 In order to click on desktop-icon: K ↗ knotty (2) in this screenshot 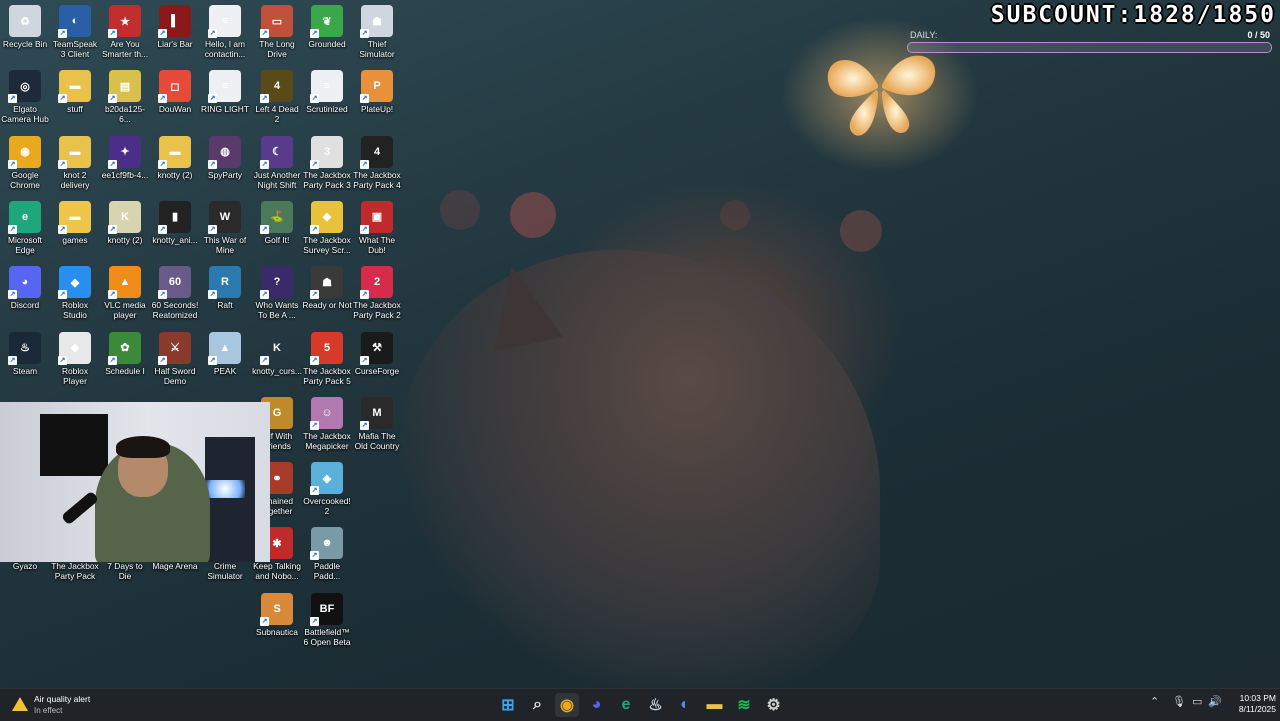, I will do `click(125, 222)`.